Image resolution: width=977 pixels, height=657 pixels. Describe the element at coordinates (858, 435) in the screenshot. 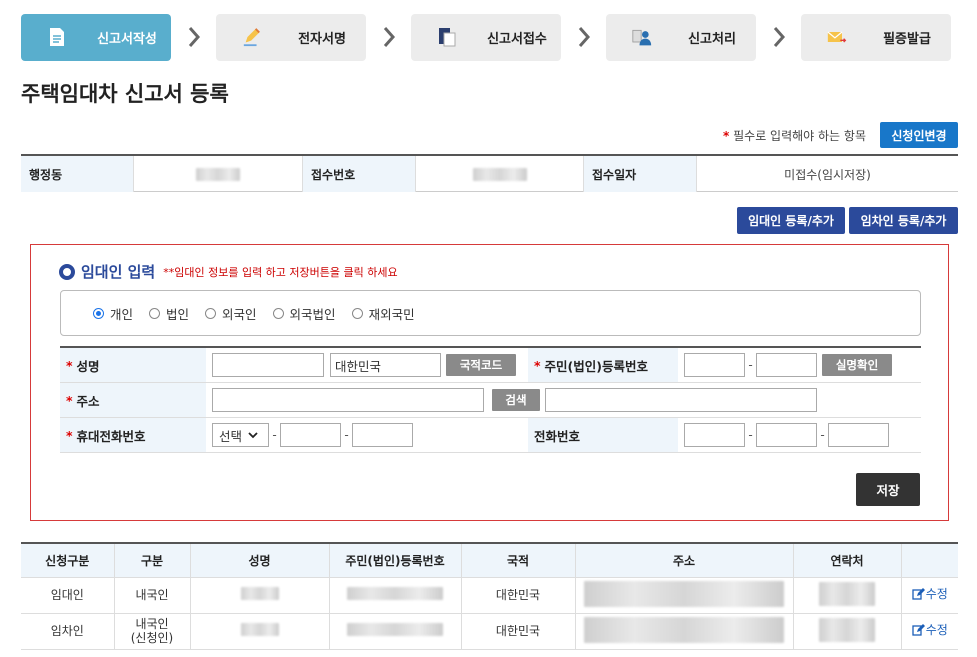

I see `phone-last-input` at that location.